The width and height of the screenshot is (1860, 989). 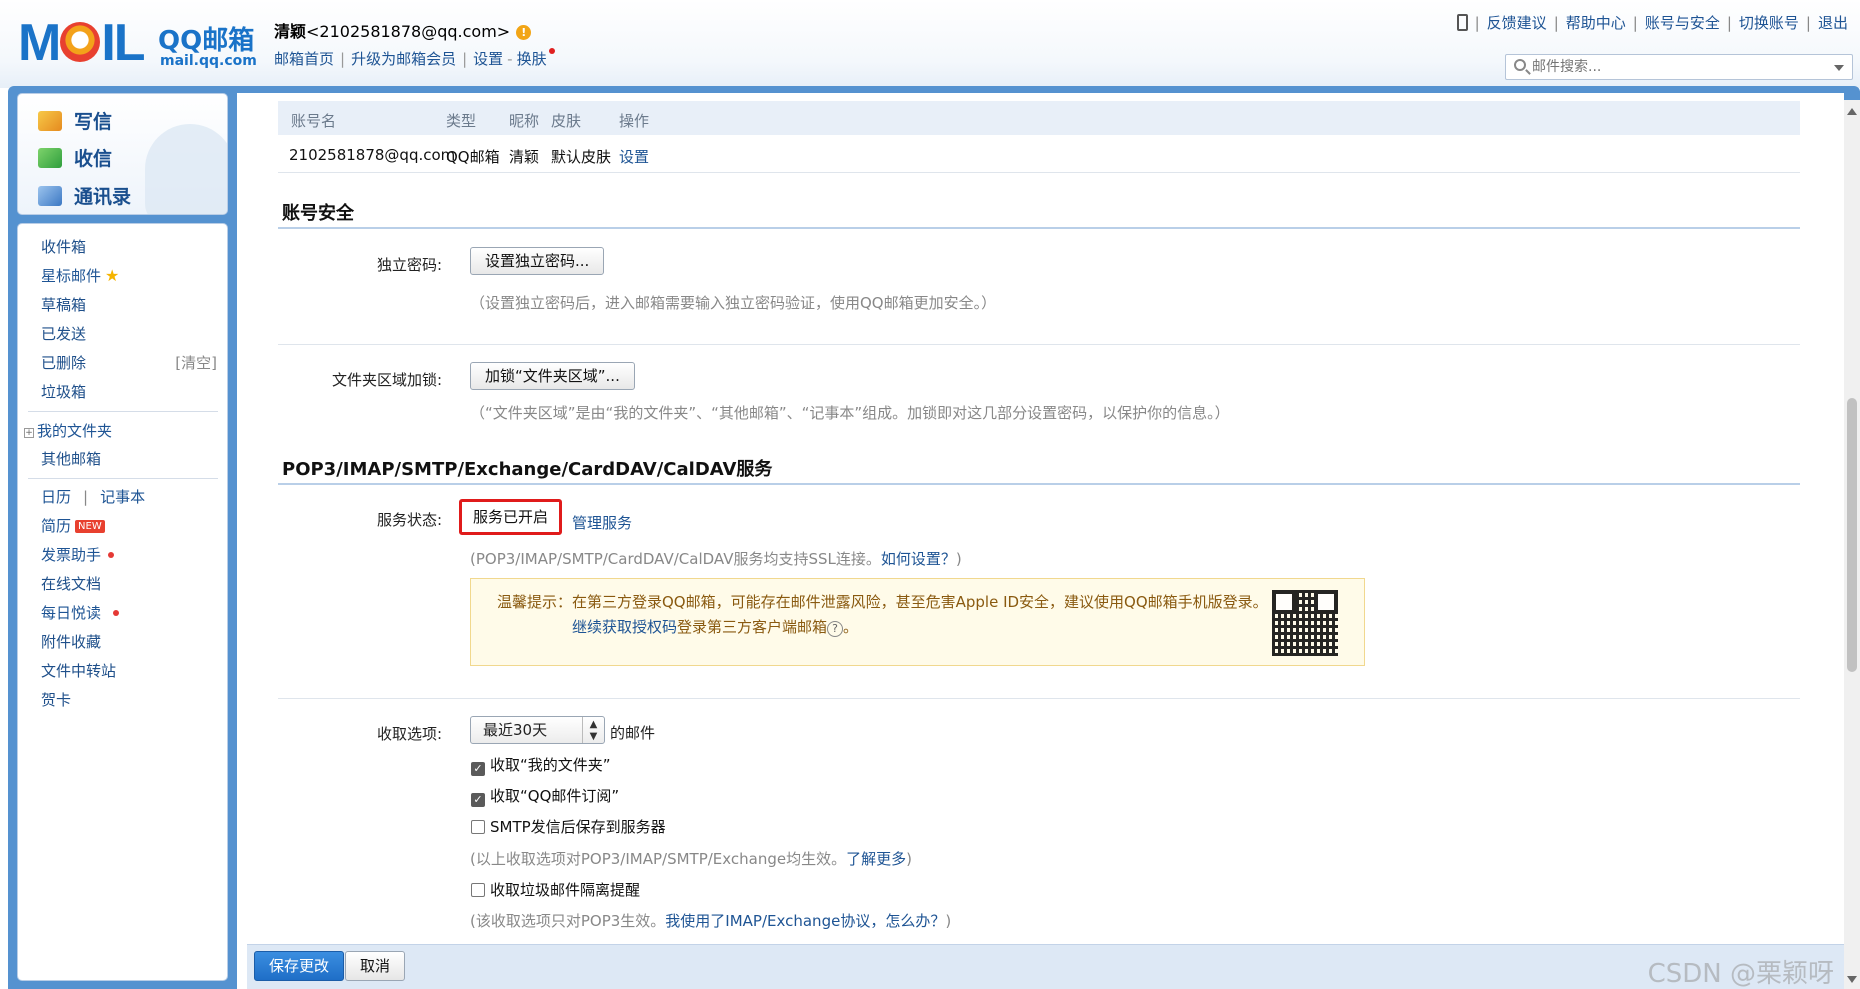 I want to click on tip-line-2: 继续获取授权码登录第三方客户端邮箱?。, so click(x=715, y=627).